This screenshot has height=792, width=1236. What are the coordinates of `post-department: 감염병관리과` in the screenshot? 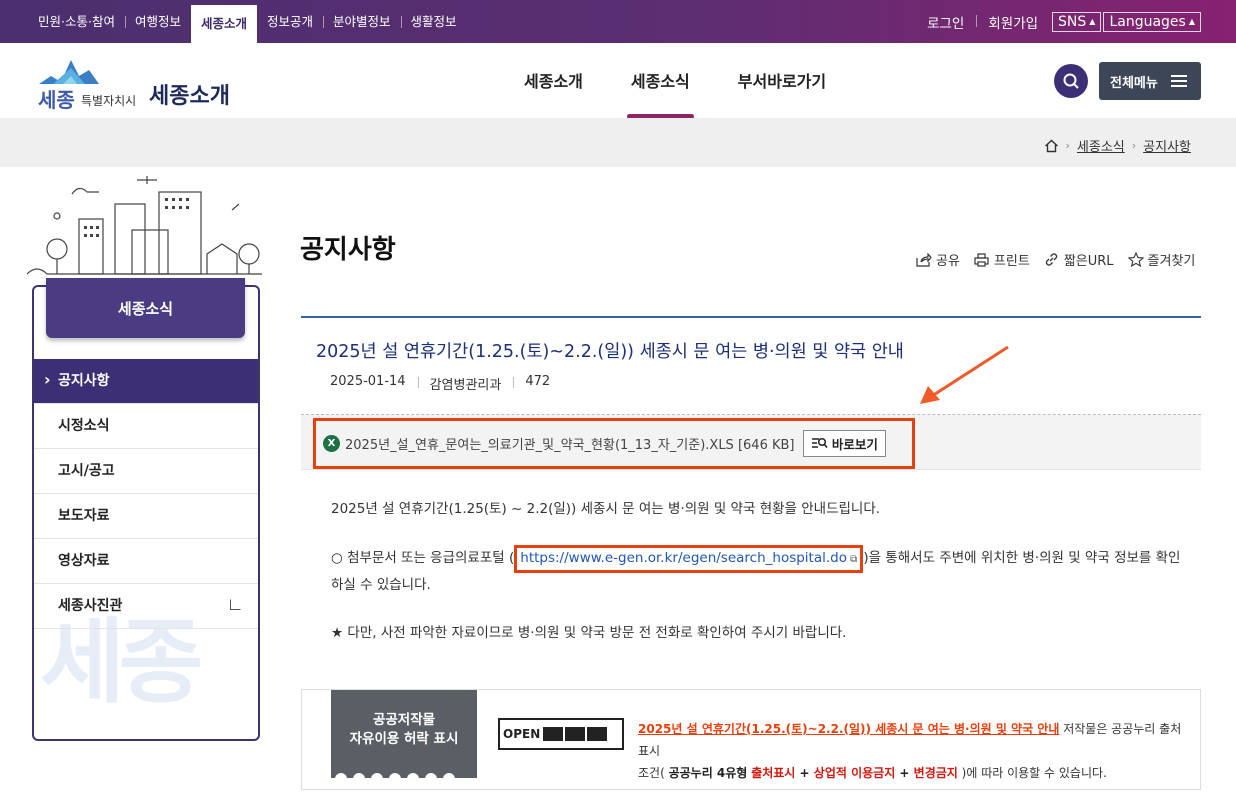 It's located at (465, 383).